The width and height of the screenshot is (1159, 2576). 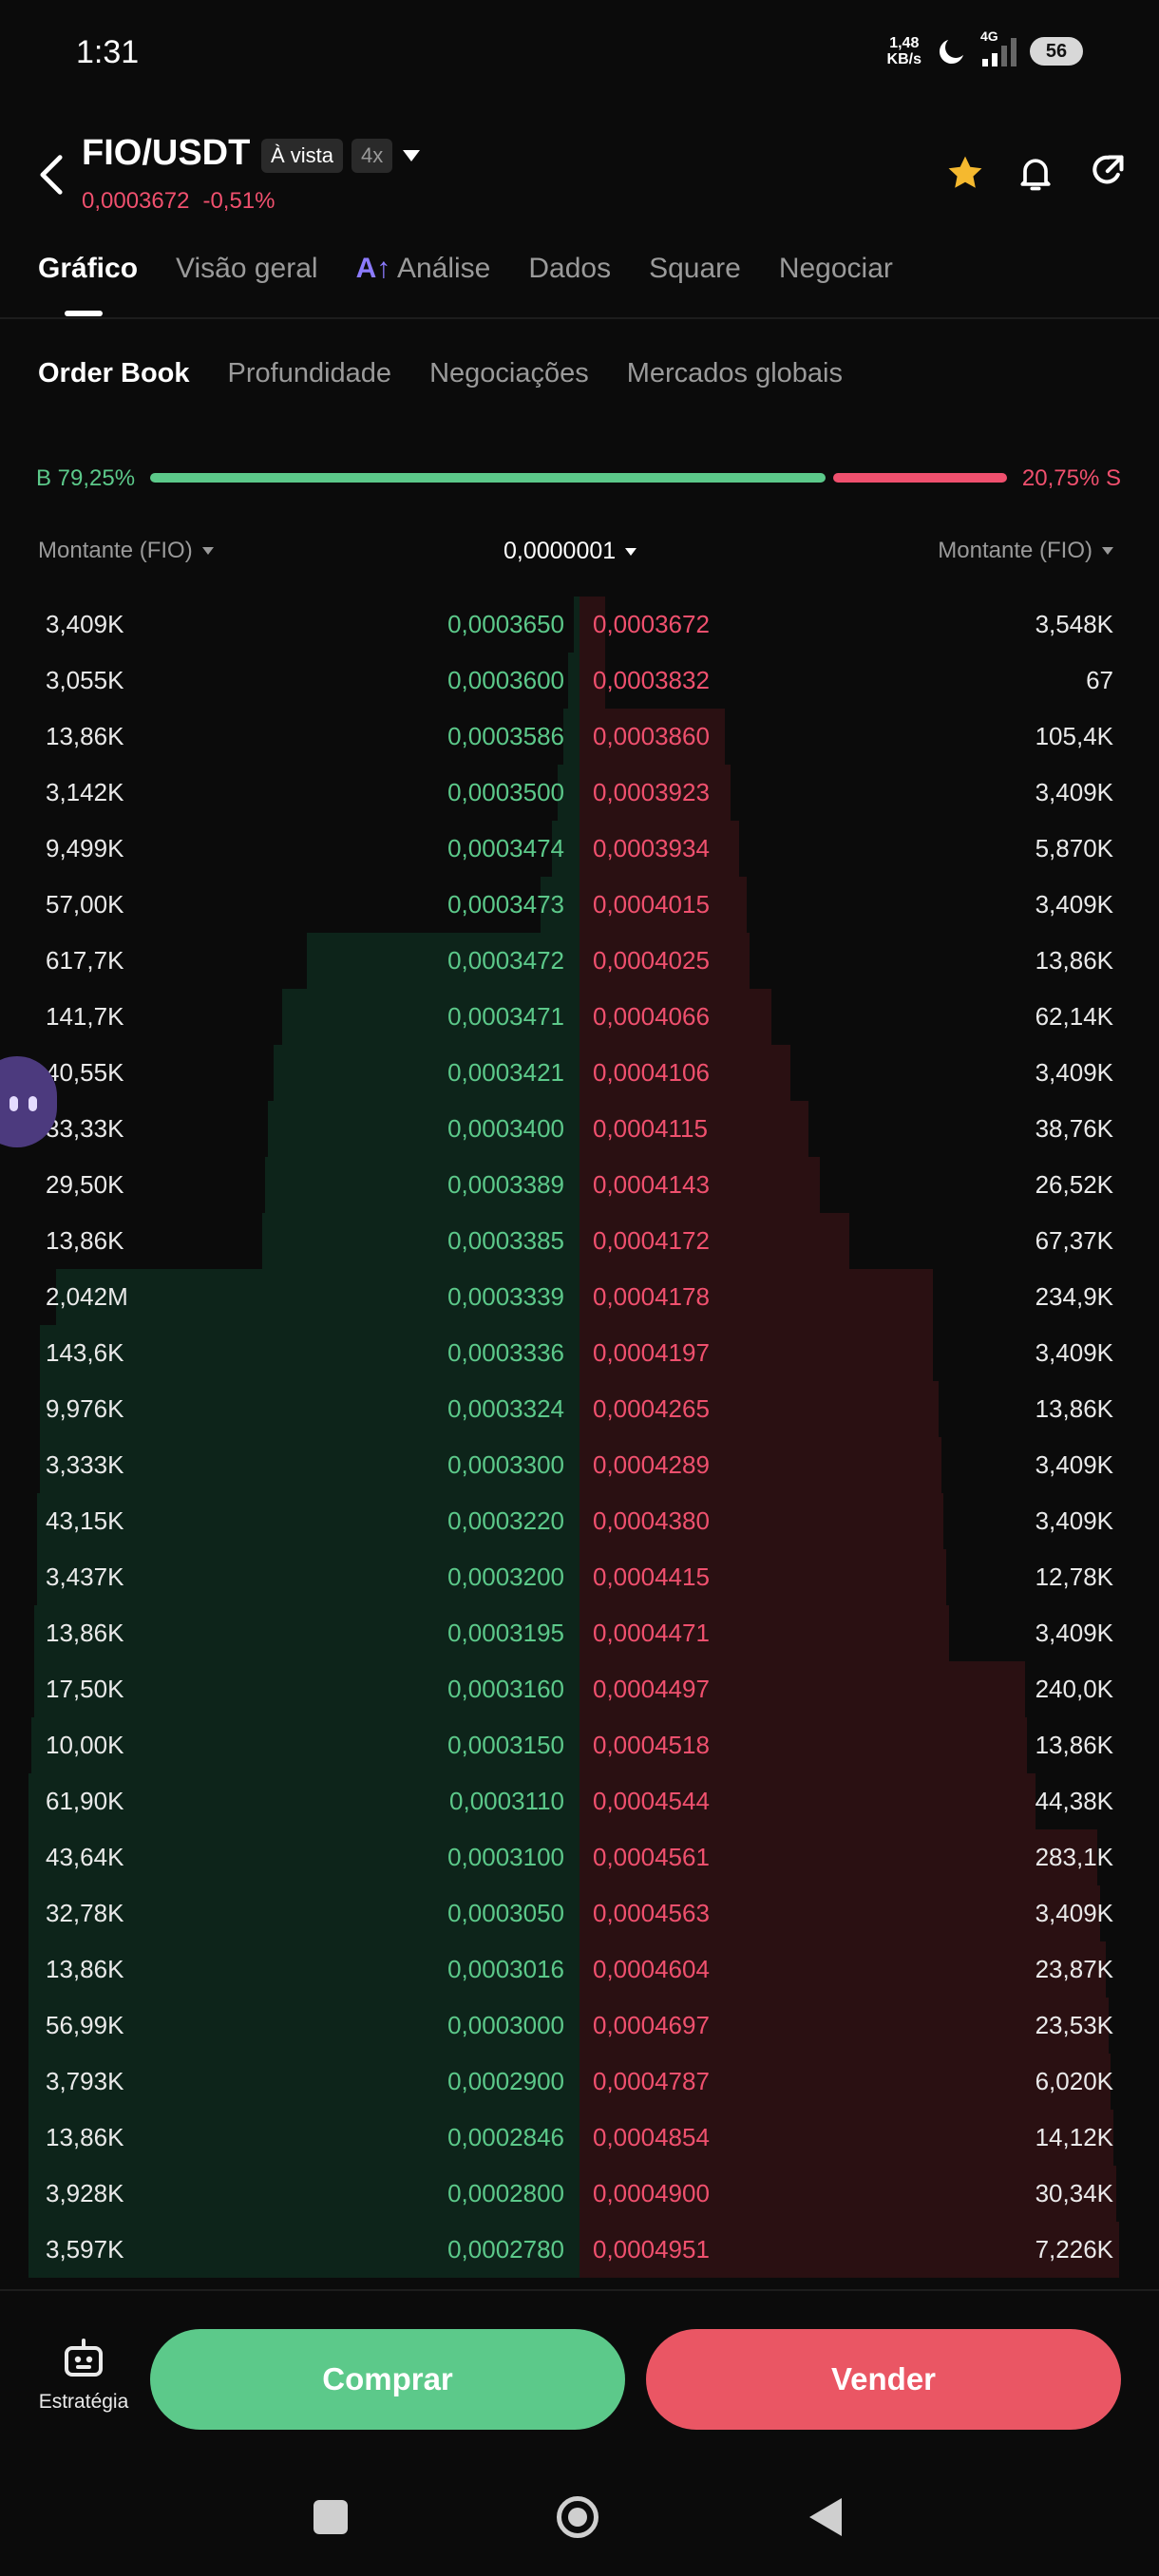 I want to click on order-book-row: 13,86K 0,0003586 0,0003860 105,4K, so click(x=579, y=737).